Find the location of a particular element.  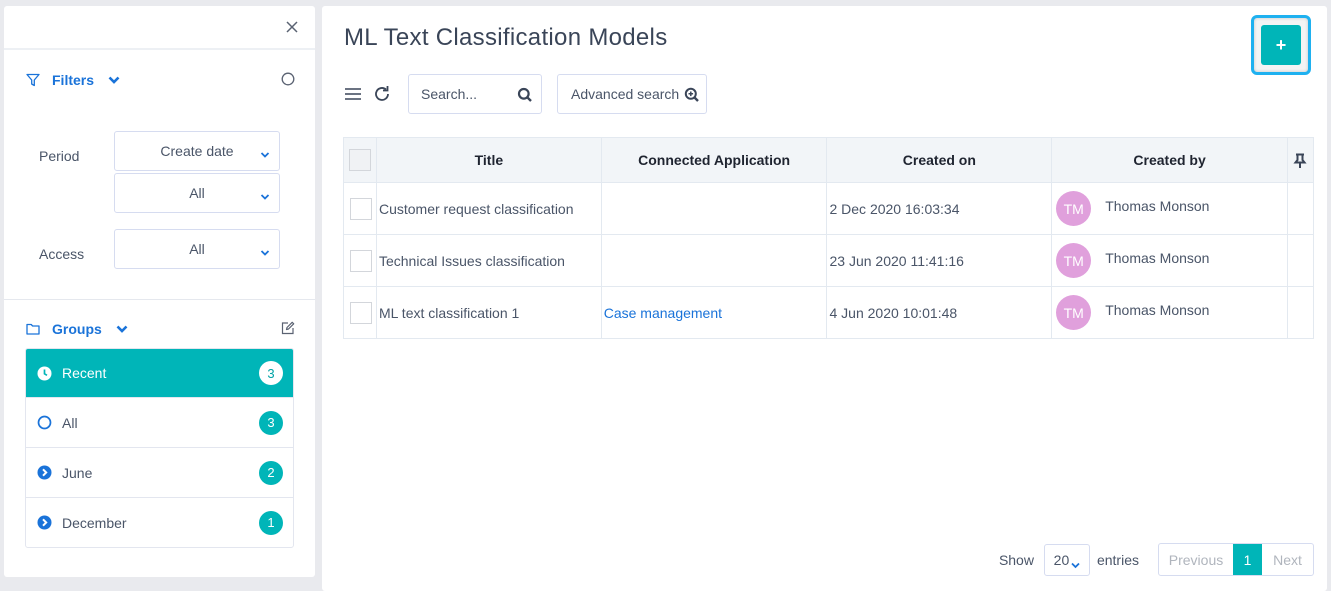

connected-app-cell: Case management is located at coordinates (714, 312).